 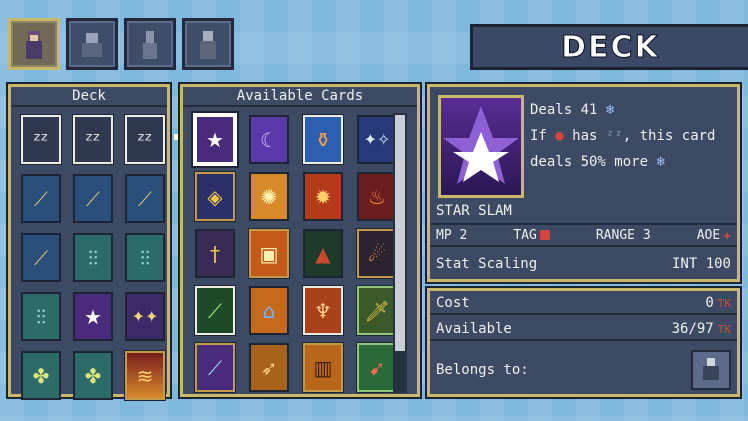 I want to click on deck-card-flame: ≋, so click(x=145, y=375).